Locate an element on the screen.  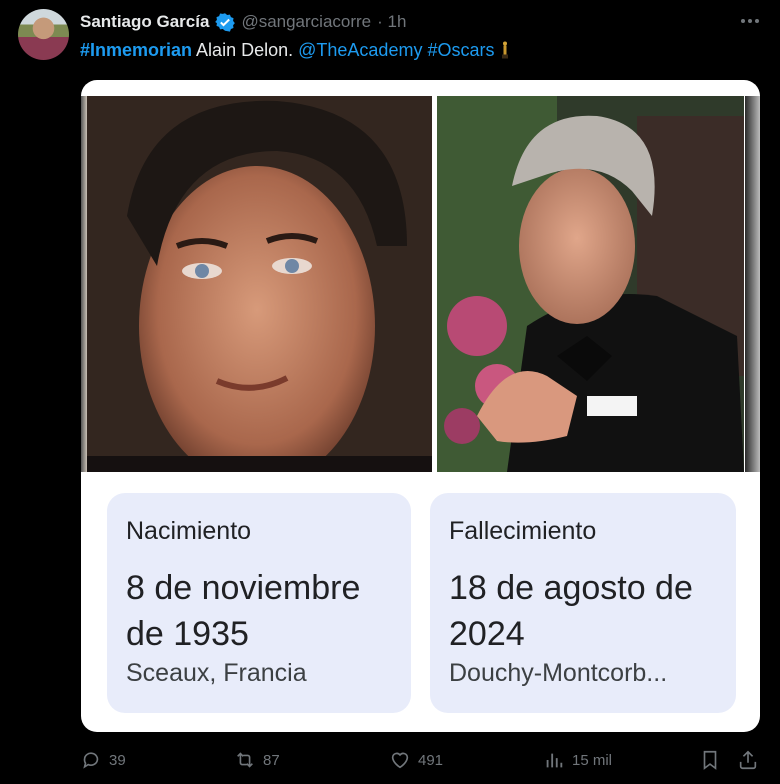
bookmark-button is located at coordinates (710, 760).